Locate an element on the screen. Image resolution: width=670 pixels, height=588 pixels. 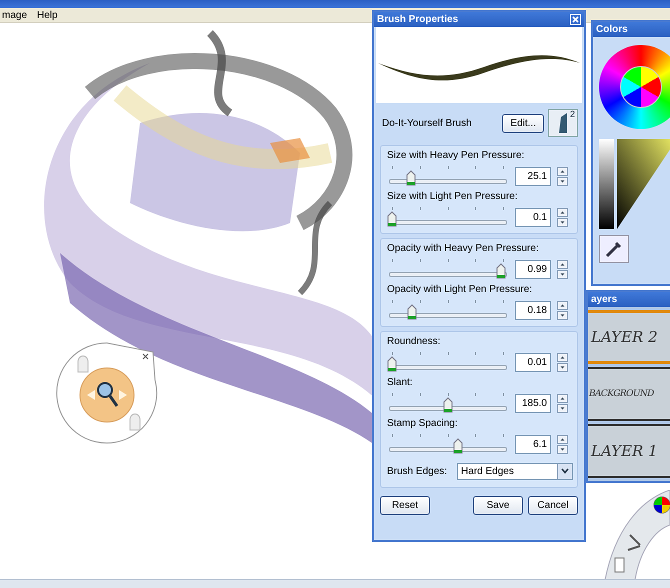
value-field: 0.01 is located at coordinates (533, 362).